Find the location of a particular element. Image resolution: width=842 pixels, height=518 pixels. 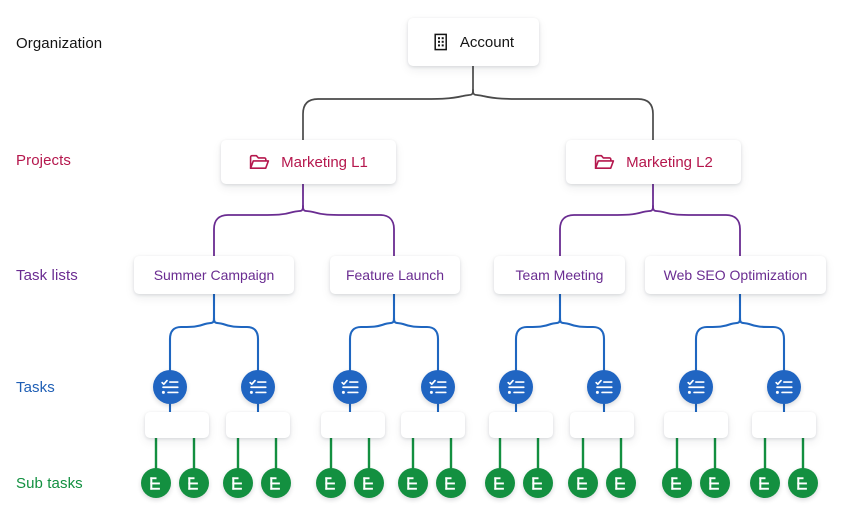

node-task-list-feature-launch: Feature Launch is located at coordinates (395, 275).